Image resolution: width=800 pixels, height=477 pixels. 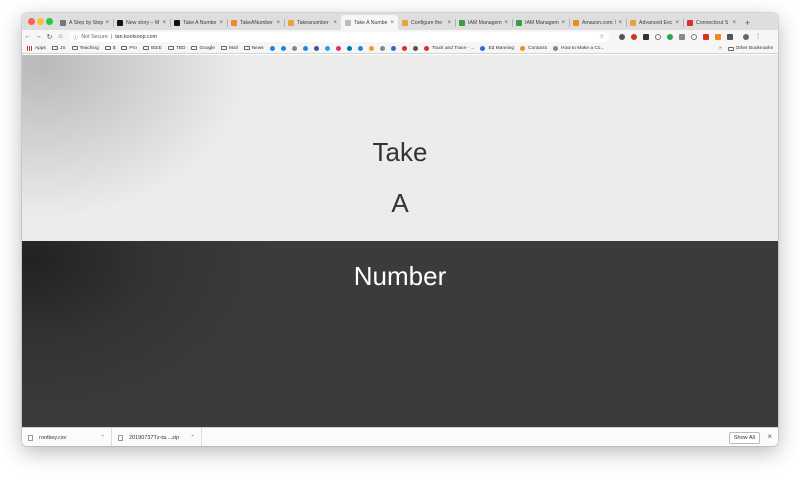 What do you see at coordinates (754, 48) in the screenshot?
I see `other-bookmarks-label: Other Bookmarks` at bounding box center [754, 48].